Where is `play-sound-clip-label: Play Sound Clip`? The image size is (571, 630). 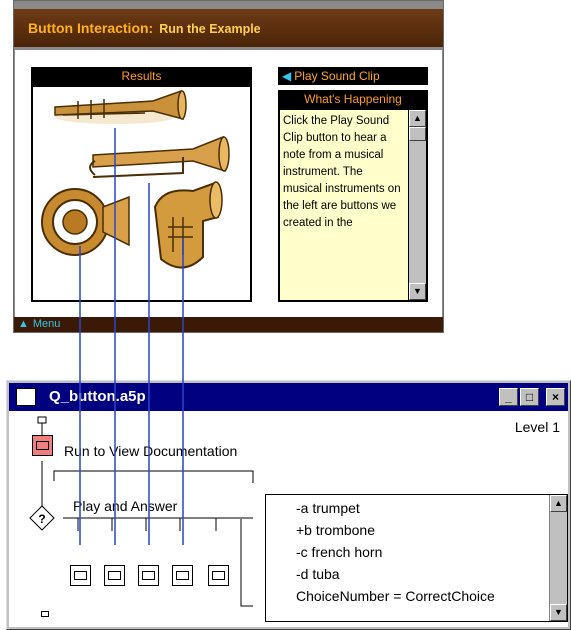 play-sound-clip-label: Play Sound Clip is located at coordinates (337, 76).